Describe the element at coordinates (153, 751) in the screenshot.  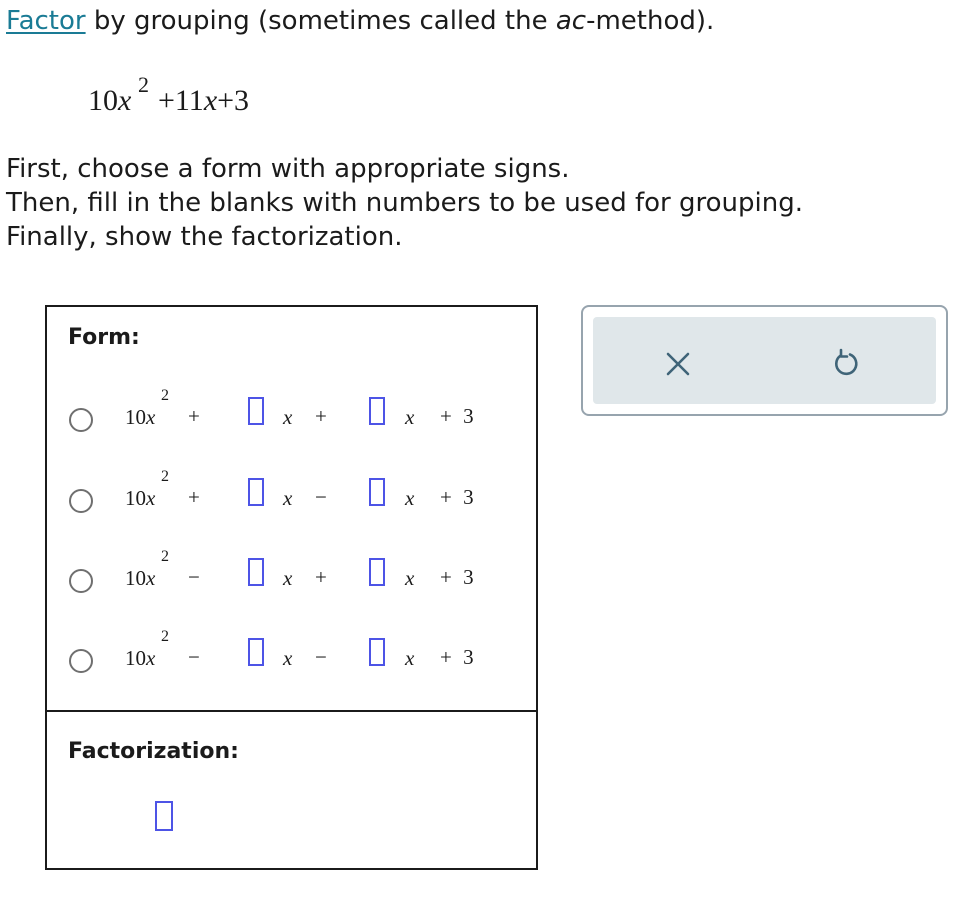
I see `factorization-label: Factorization:` at that location.